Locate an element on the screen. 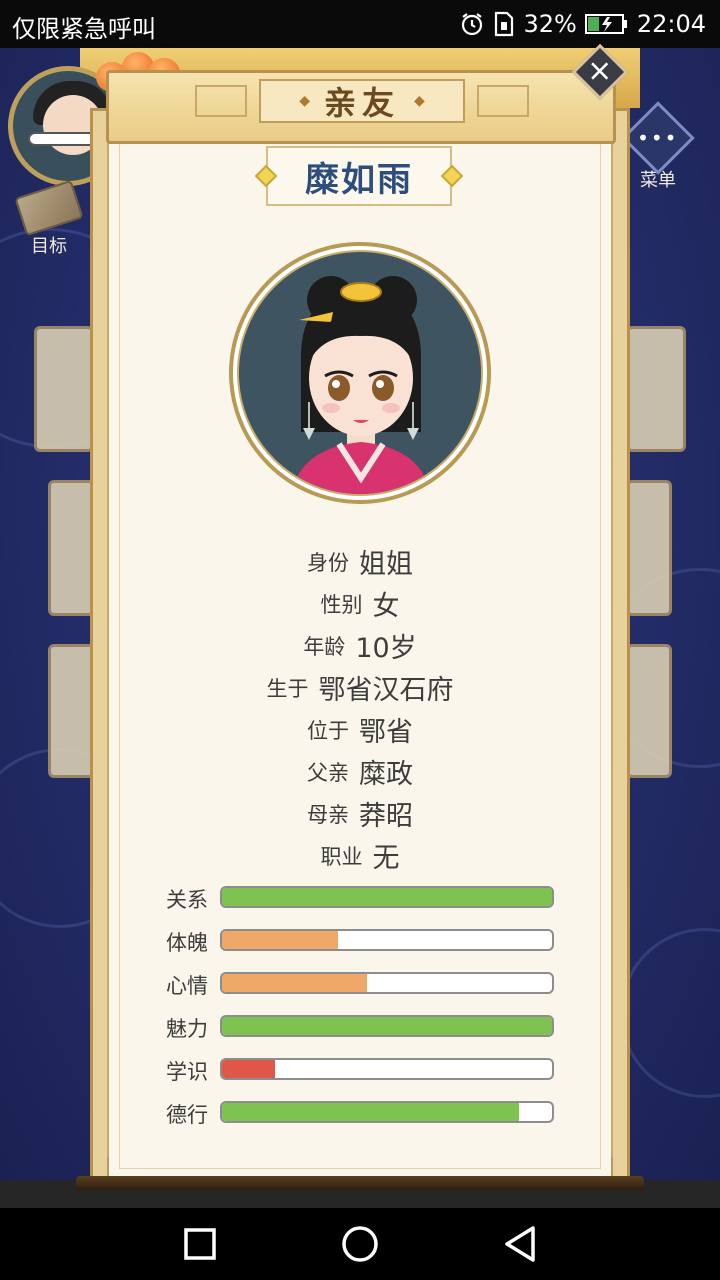 The image size is (720, 1280). back-button is located at coordinates (520, 1244).